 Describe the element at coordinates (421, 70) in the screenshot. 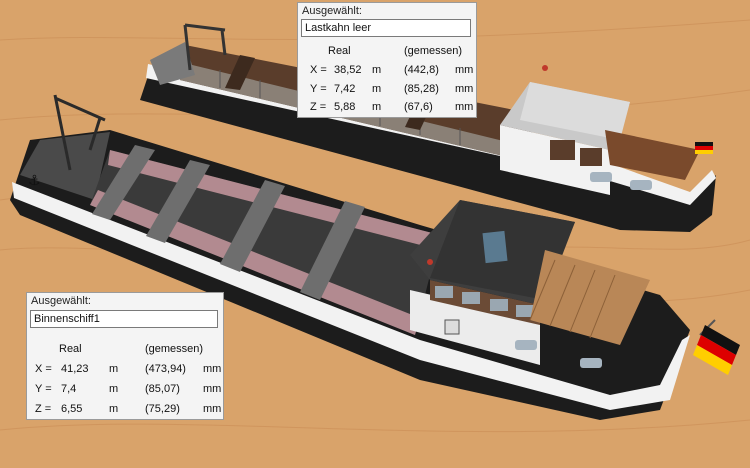

I see `x-measured-value: (442,8)` at that location.